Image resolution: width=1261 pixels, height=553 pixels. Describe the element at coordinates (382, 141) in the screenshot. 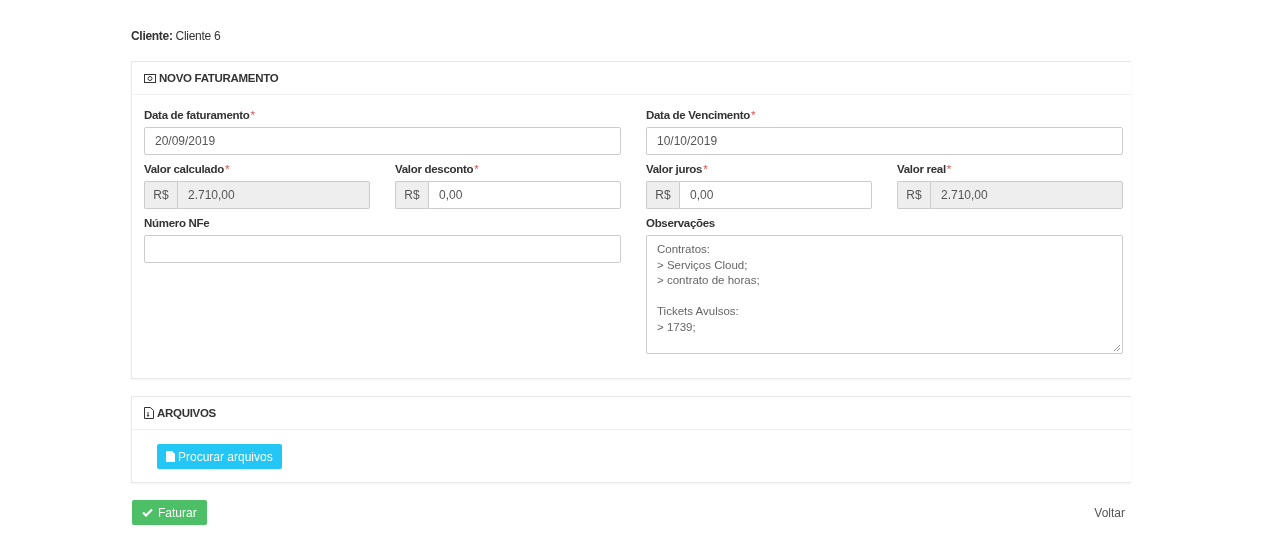

I see `text-input: 20/09/2019` at that location.